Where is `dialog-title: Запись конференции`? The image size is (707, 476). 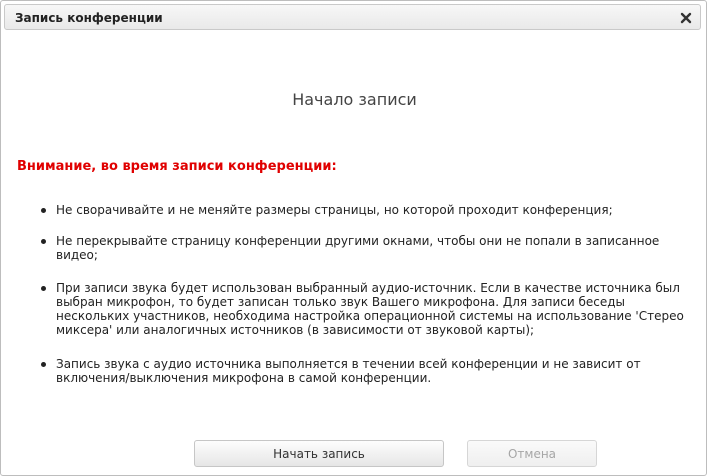 dialog-title: Запись конференции is located at coordinates (89, 18).